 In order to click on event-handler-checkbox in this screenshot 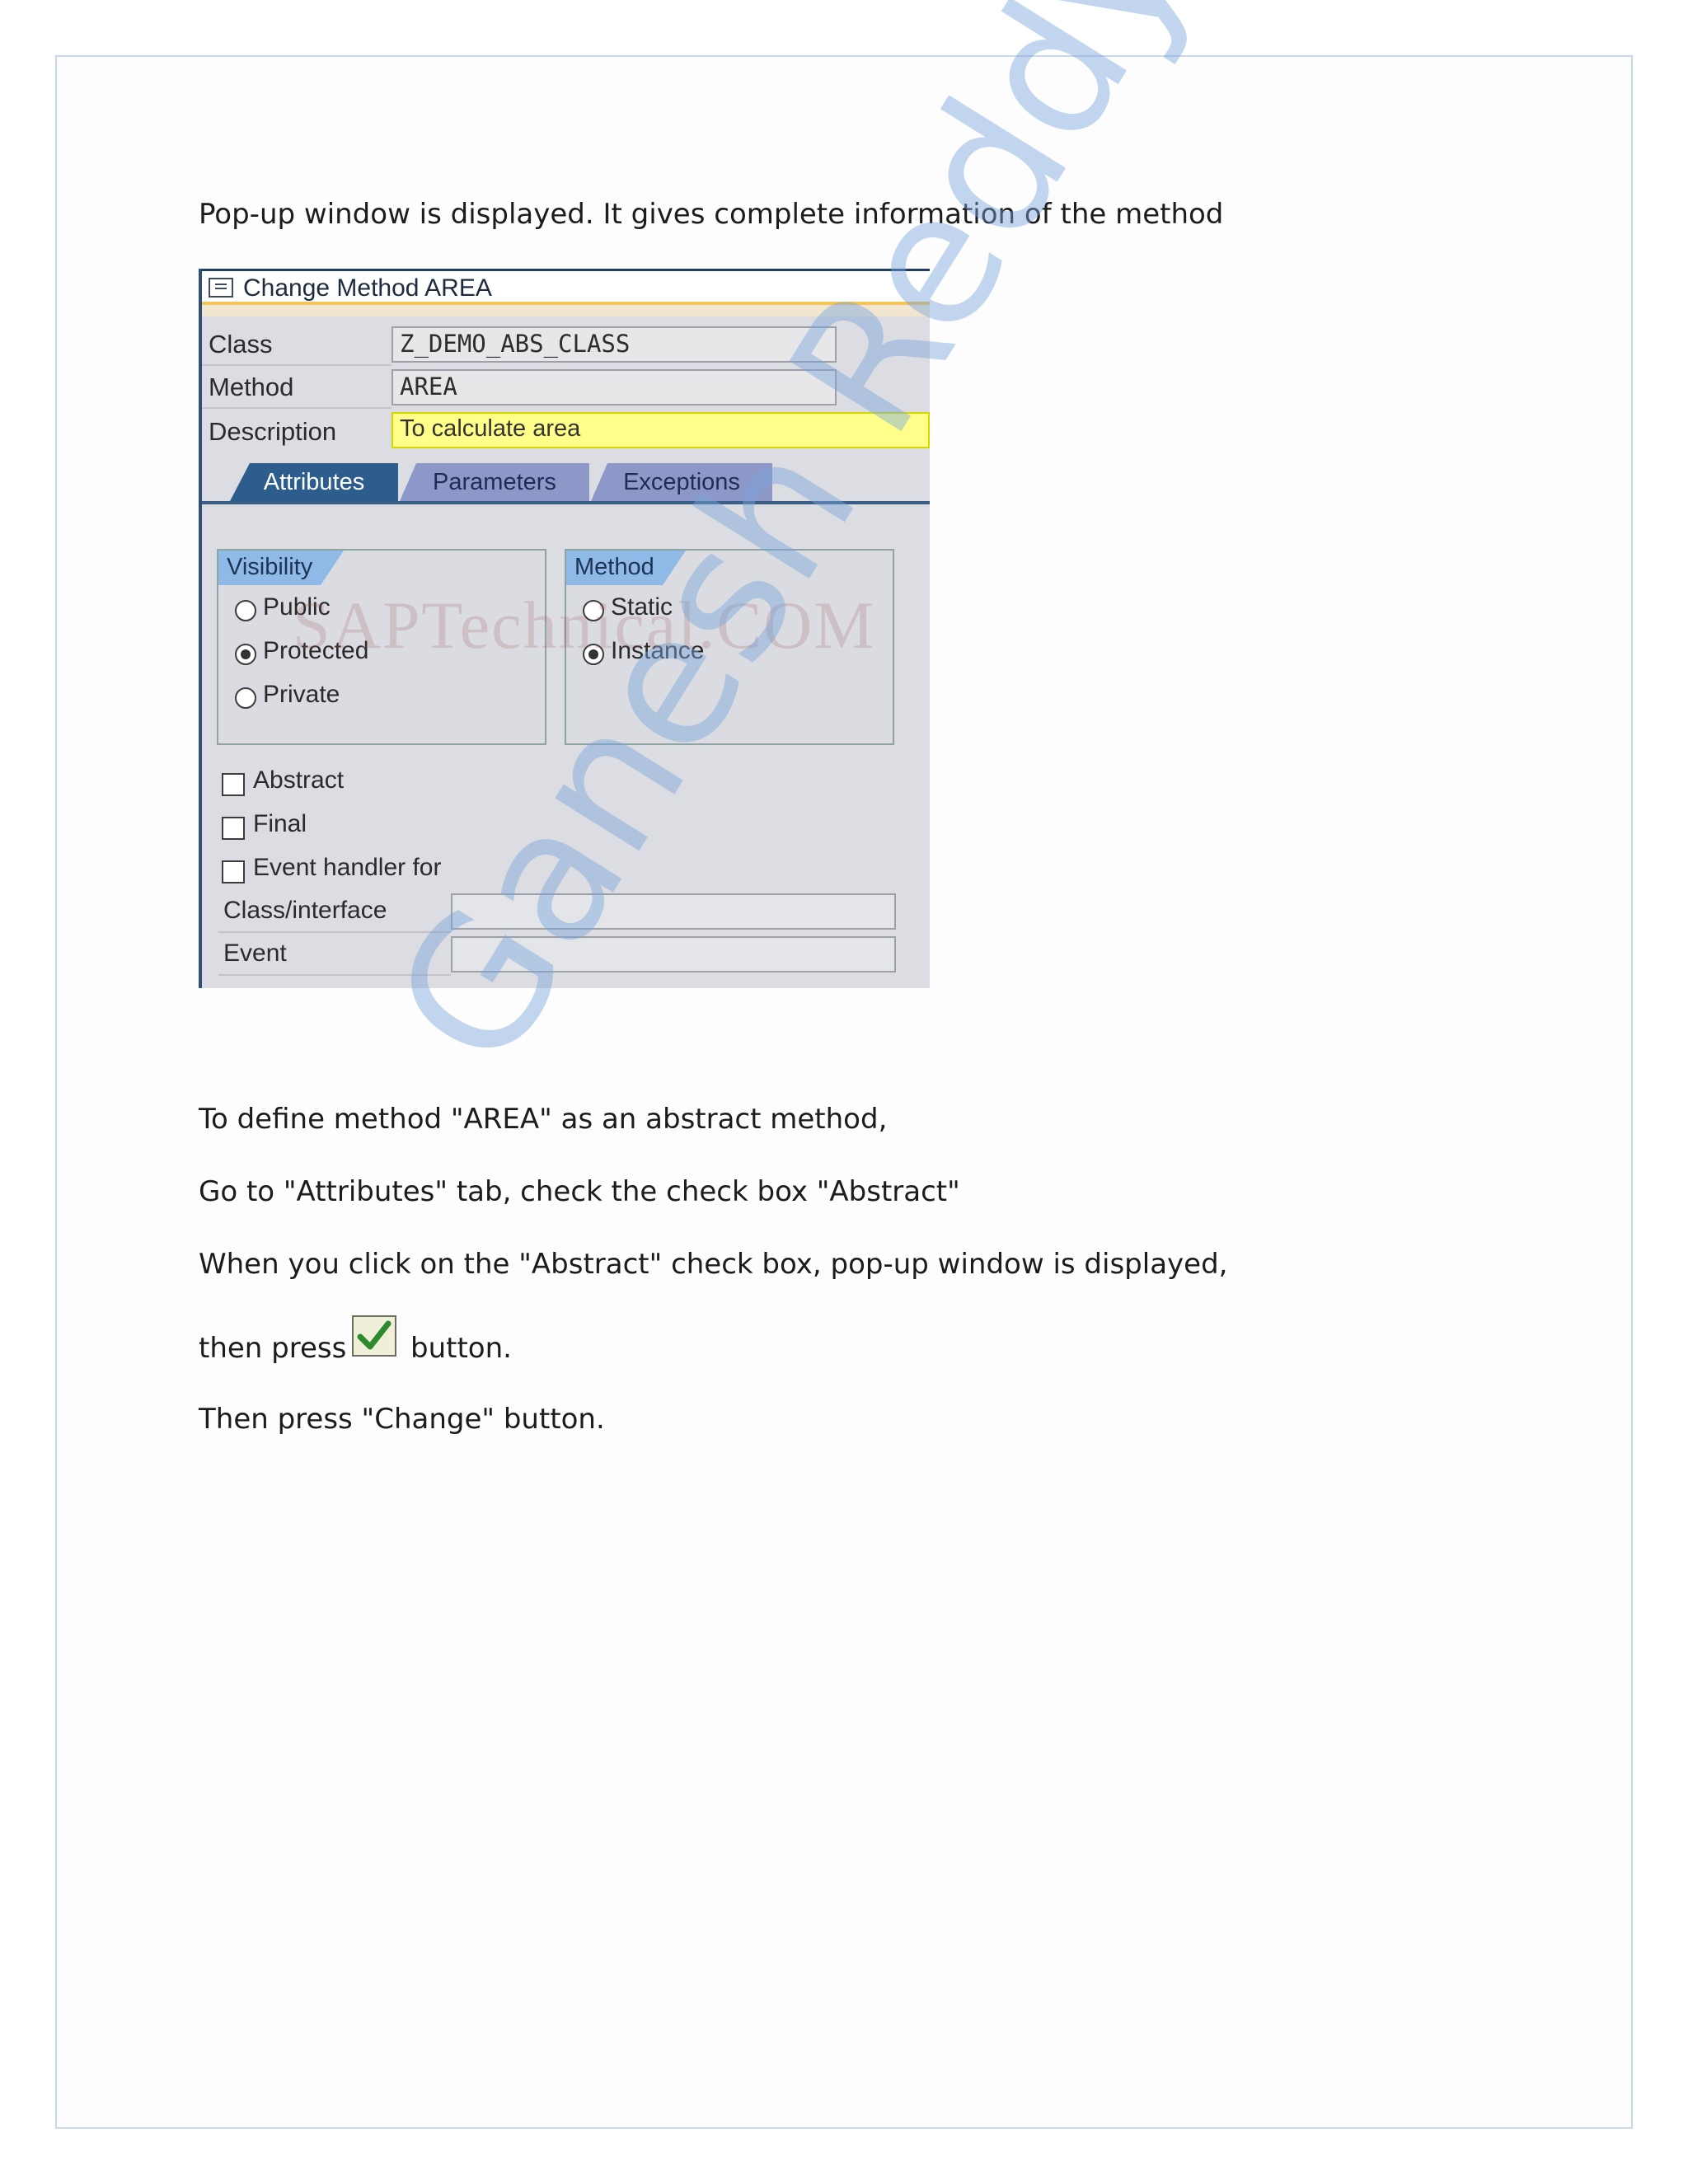, I will do `click(233, 871)`.